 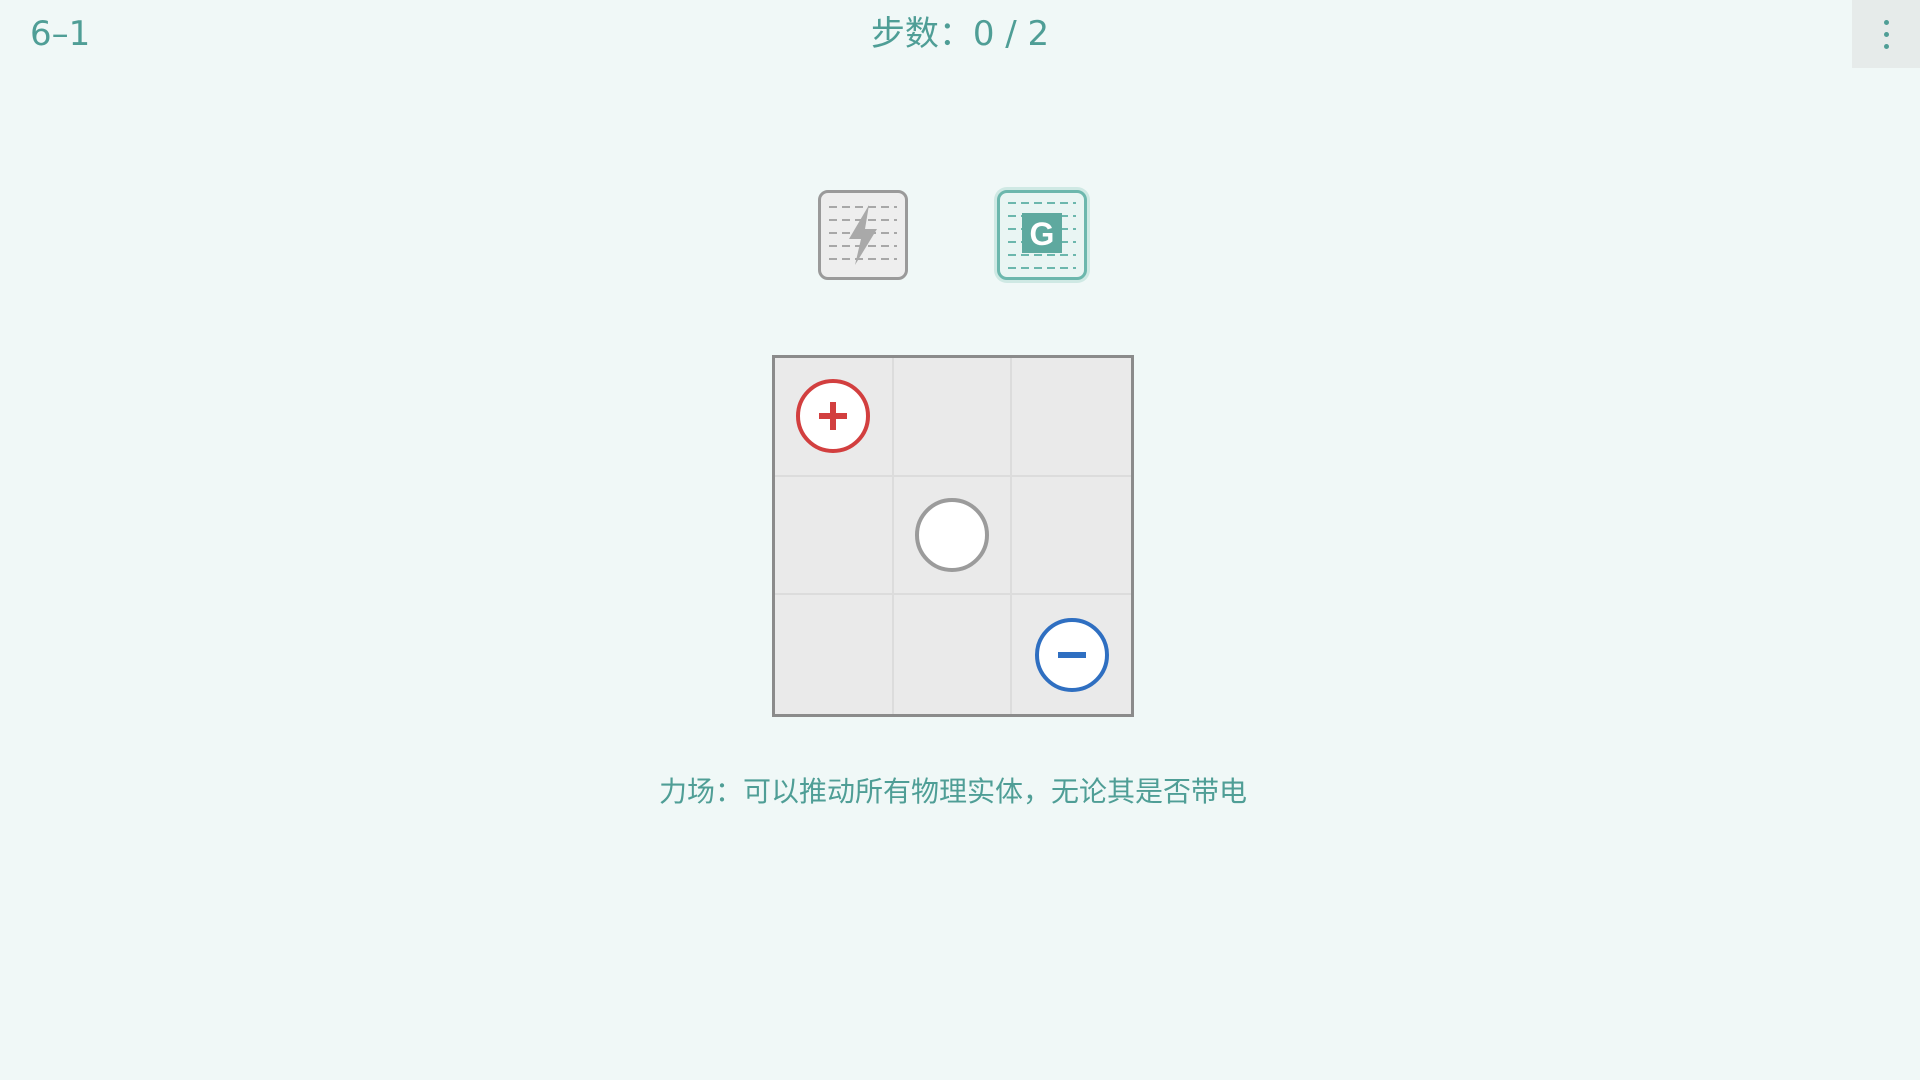 I want to click on plus-icon, so click(x=833, y=416).